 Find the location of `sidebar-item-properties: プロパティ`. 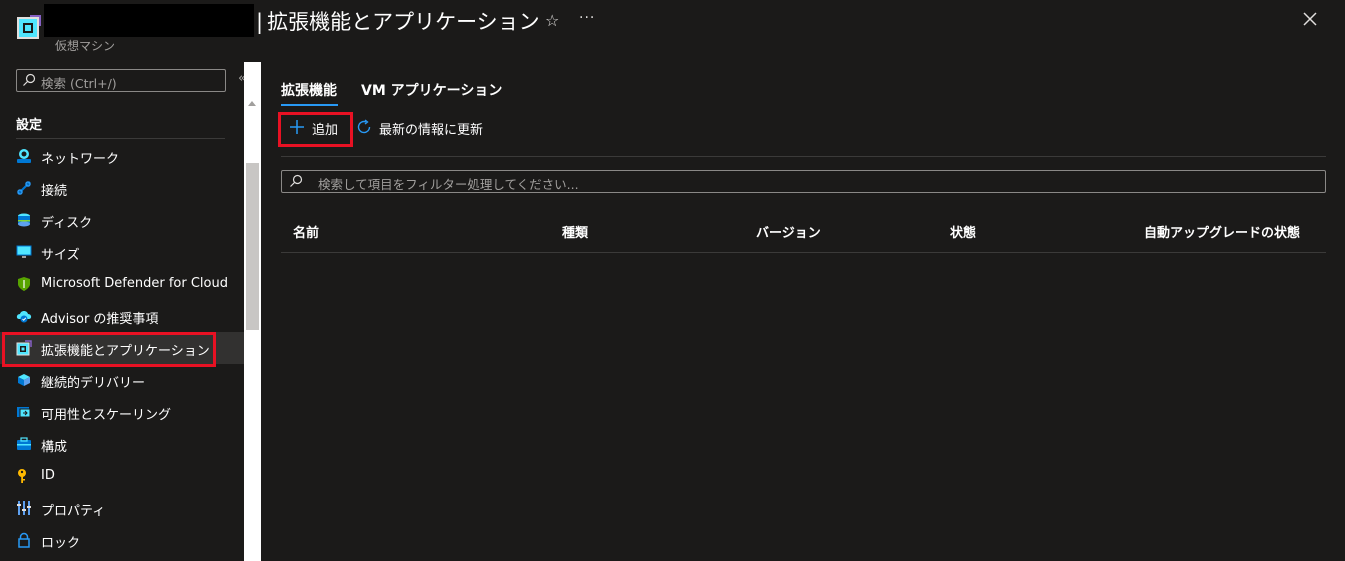

sidebar-item-properties: プロパティ is located at coordinates (122, 508).